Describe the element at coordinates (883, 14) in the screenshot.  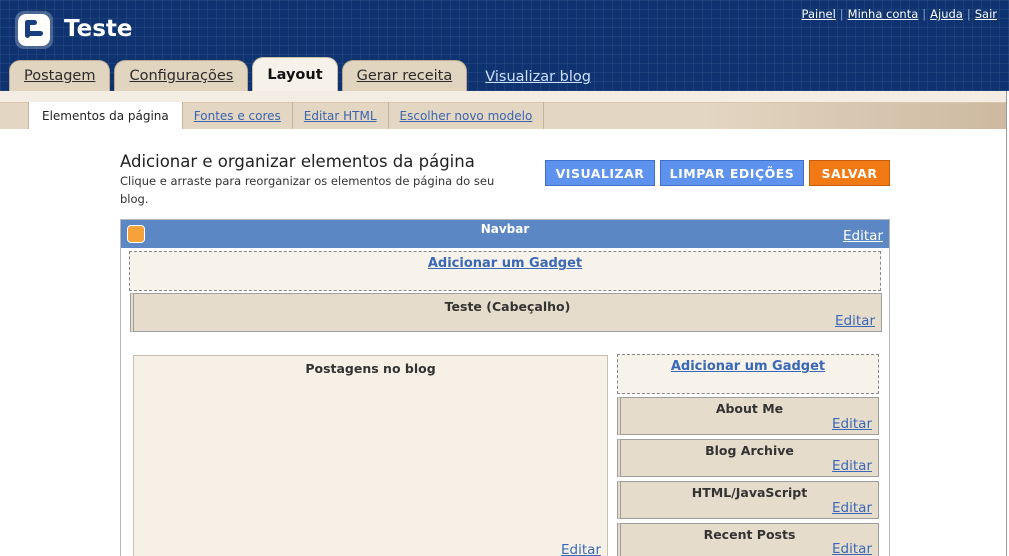
I see `my-account-link: Minha conta` at that location.